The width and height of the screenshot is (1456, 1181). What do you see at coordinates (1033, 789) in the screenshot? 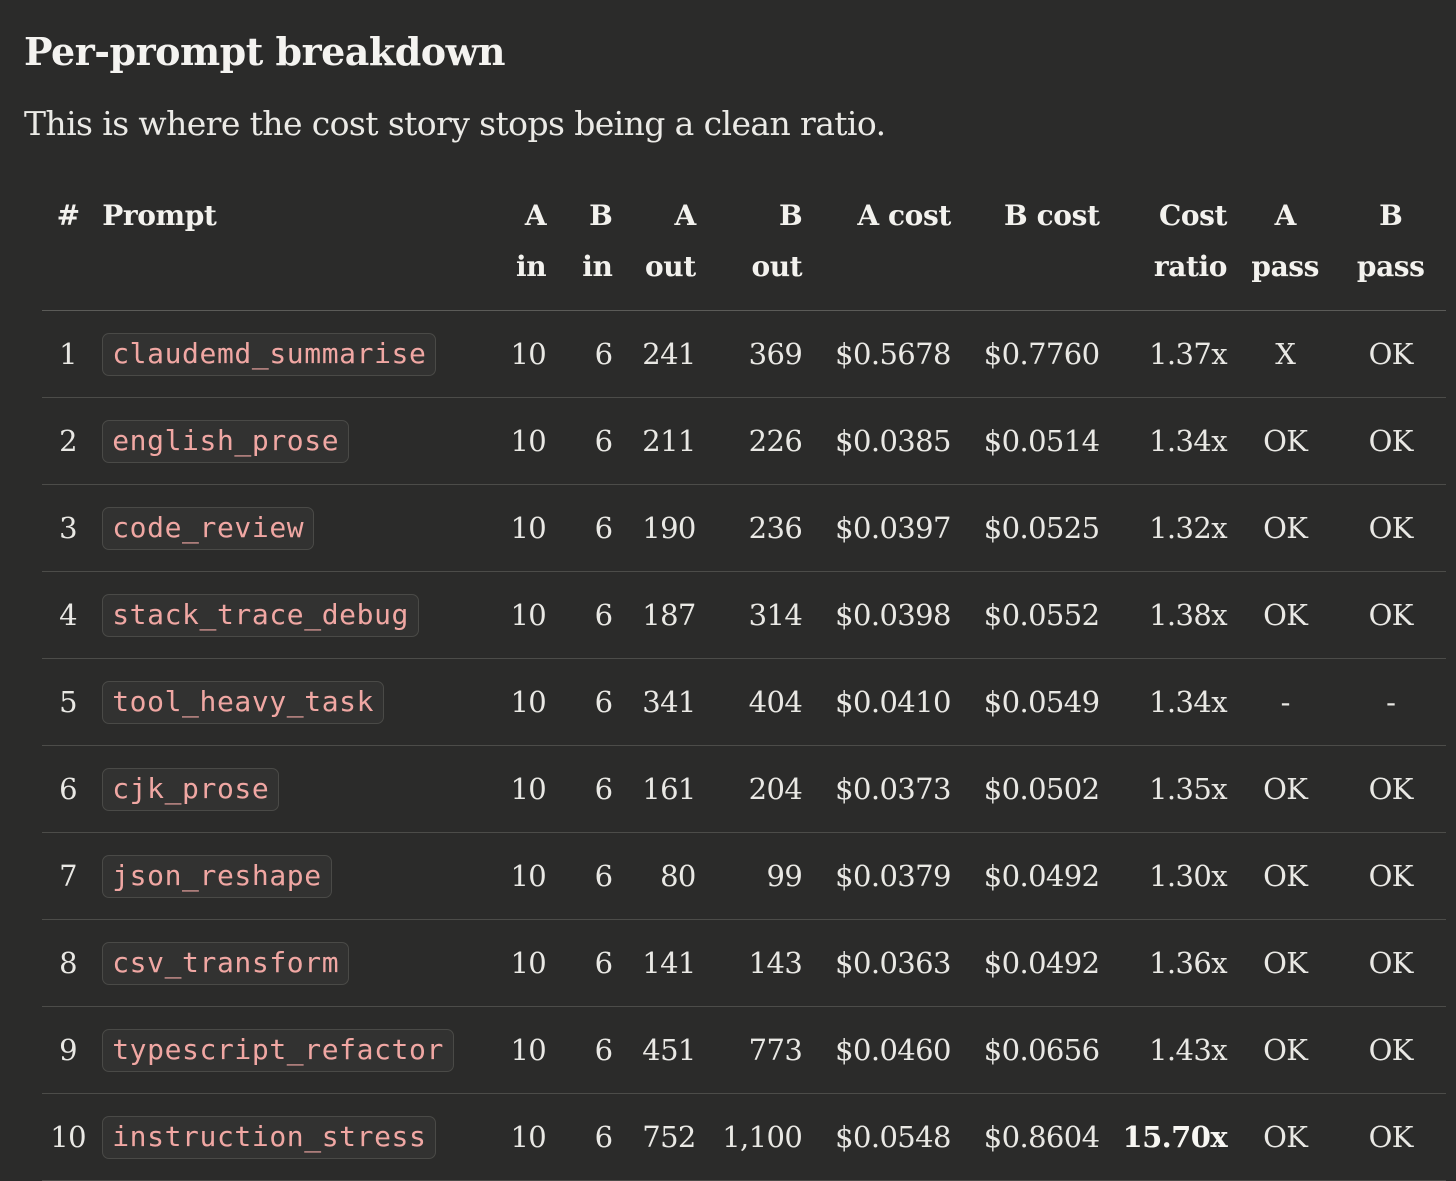
I see `cell-b-cost: $0.0502` at bounding box center [1033, 789].